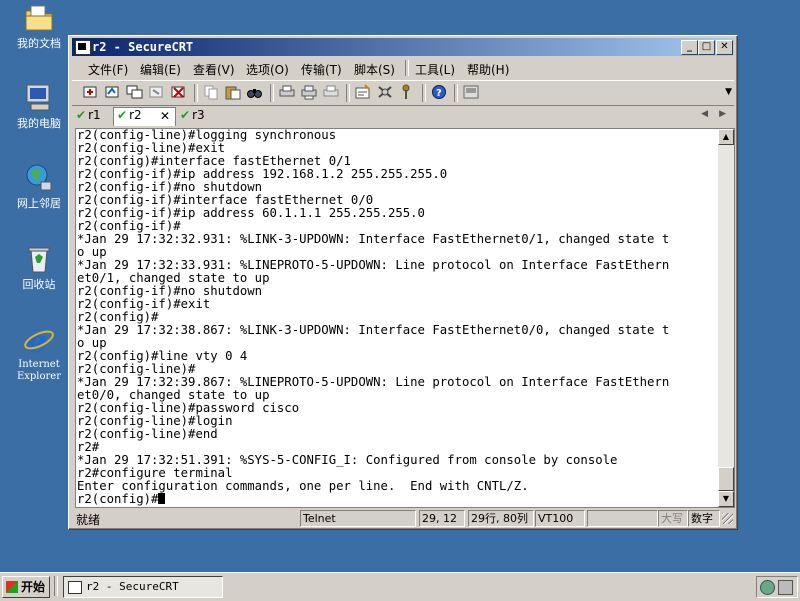 This screenshot has width=800, height=601. What do you see at coordinates (622, 518) in the screenshot?
I see `status-blank` at bounding box center [622, 518].